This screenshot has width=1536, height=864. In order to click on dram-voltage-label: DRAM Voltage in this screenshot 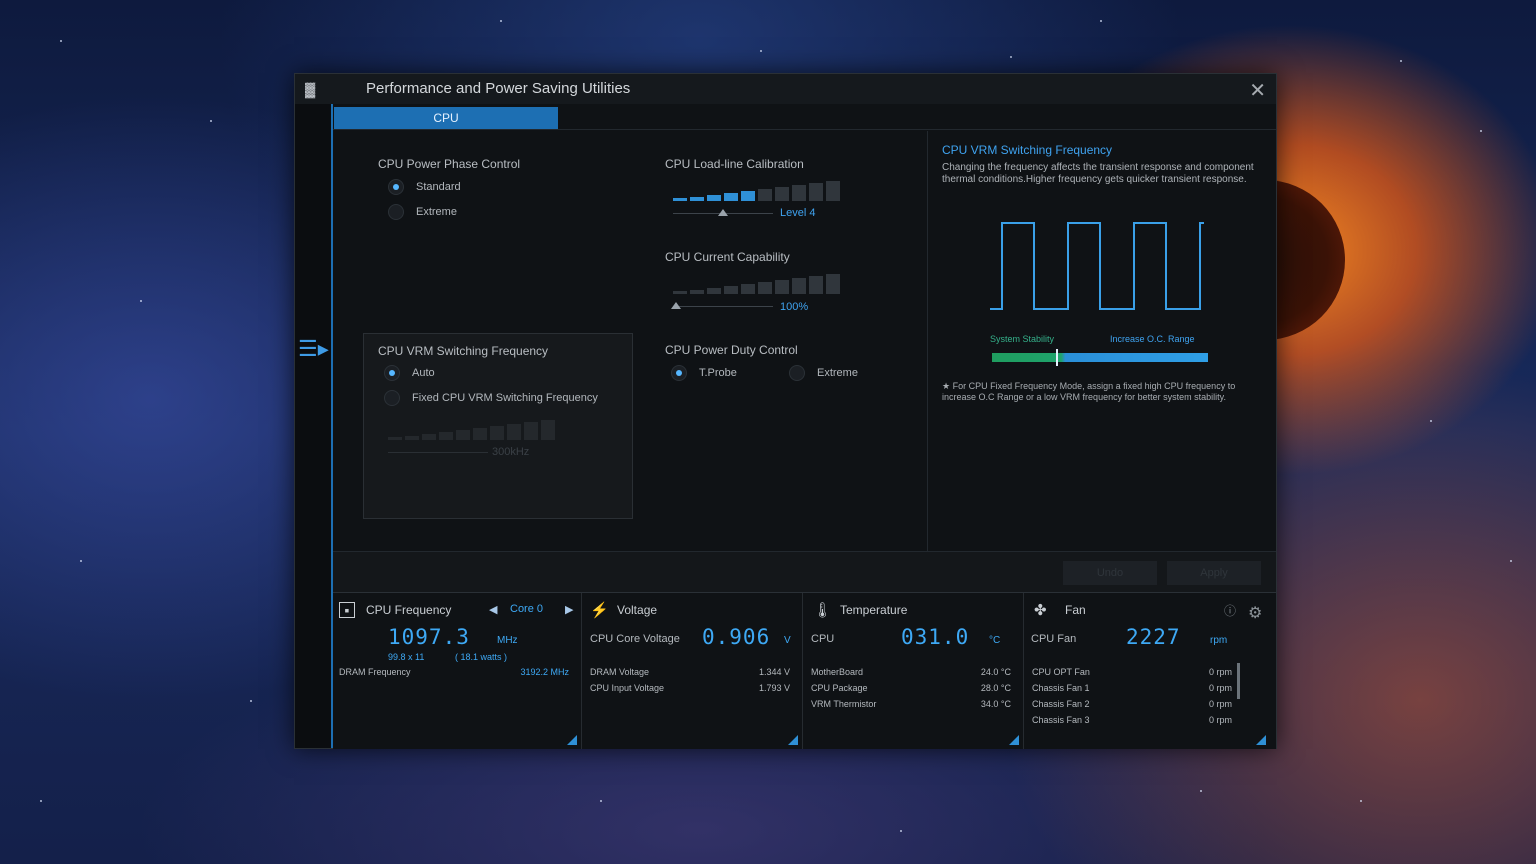, I will do `click(620, 672)`.